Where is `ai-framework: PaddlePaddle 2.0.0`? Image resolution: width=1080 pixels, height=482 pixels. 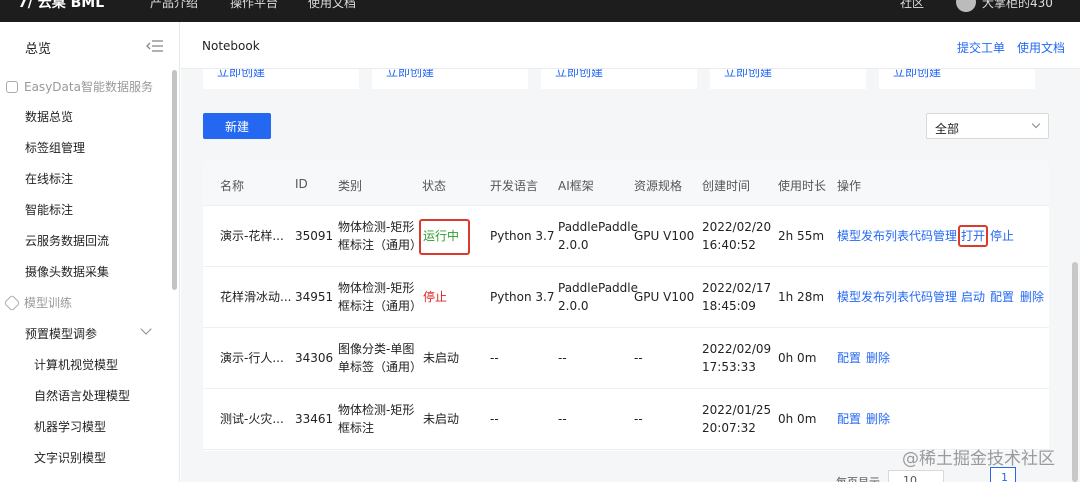
ai-framework: PaddlePaddle 2.0.0 is located at coordinates (598, 297).